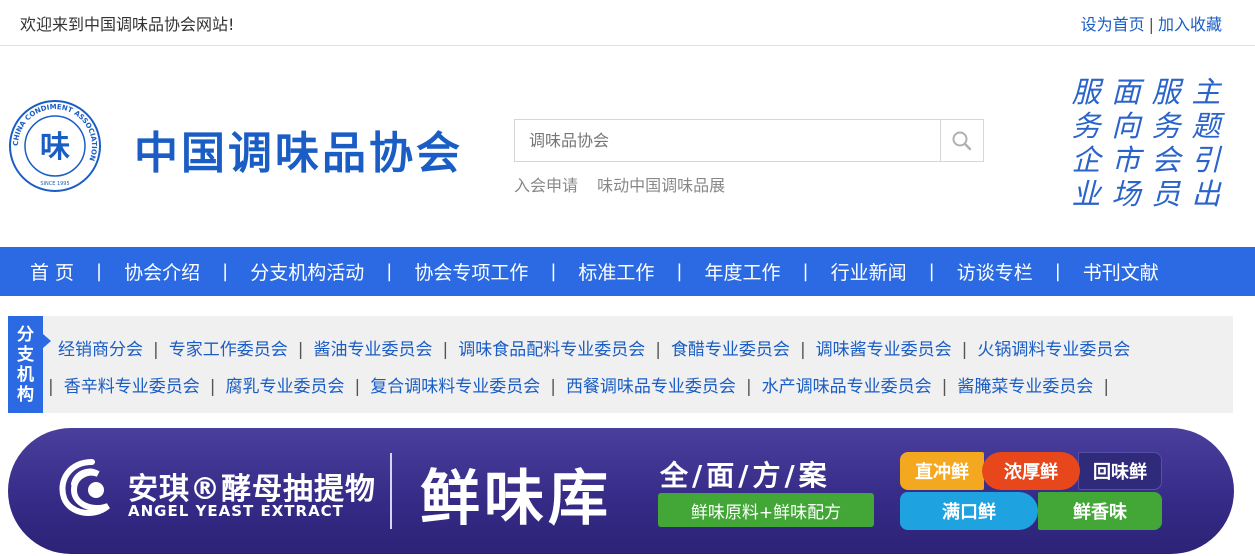 Image resolution: width=1255 pixels, height=556 pixels. Describe the element at coordinates (1121, 271) in the screenshot. I see `nav-item-publications: 书刊文献` at that location.